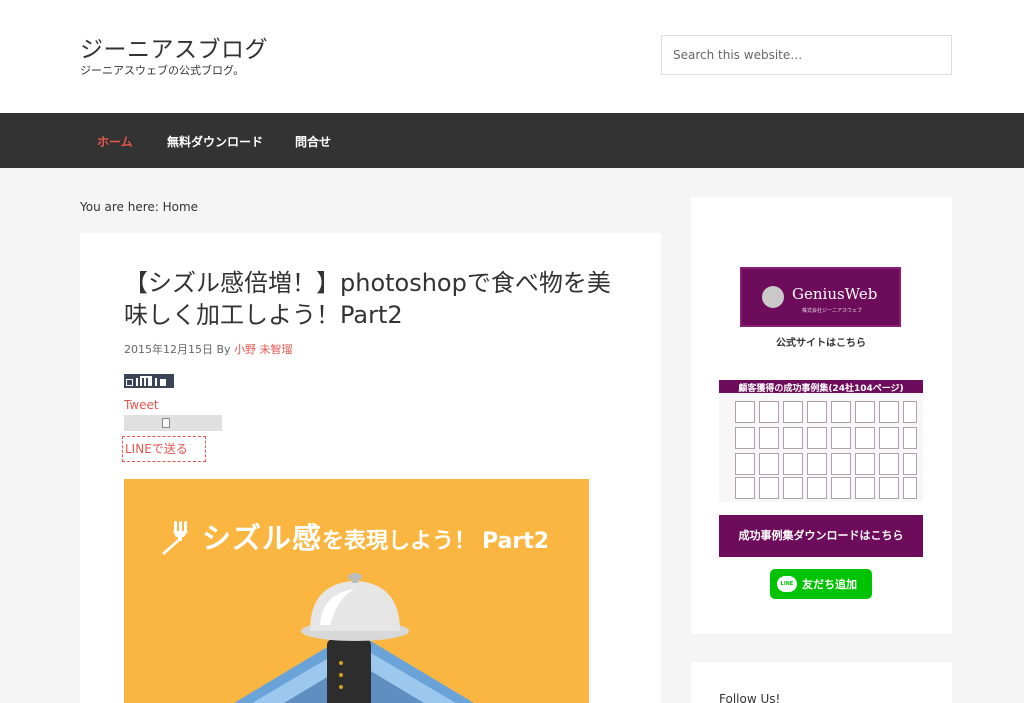 This screenshot has height=703, width=1024. I want to click on hero-text: シズル感を表現しよう！ Part2, so click(375, 536).